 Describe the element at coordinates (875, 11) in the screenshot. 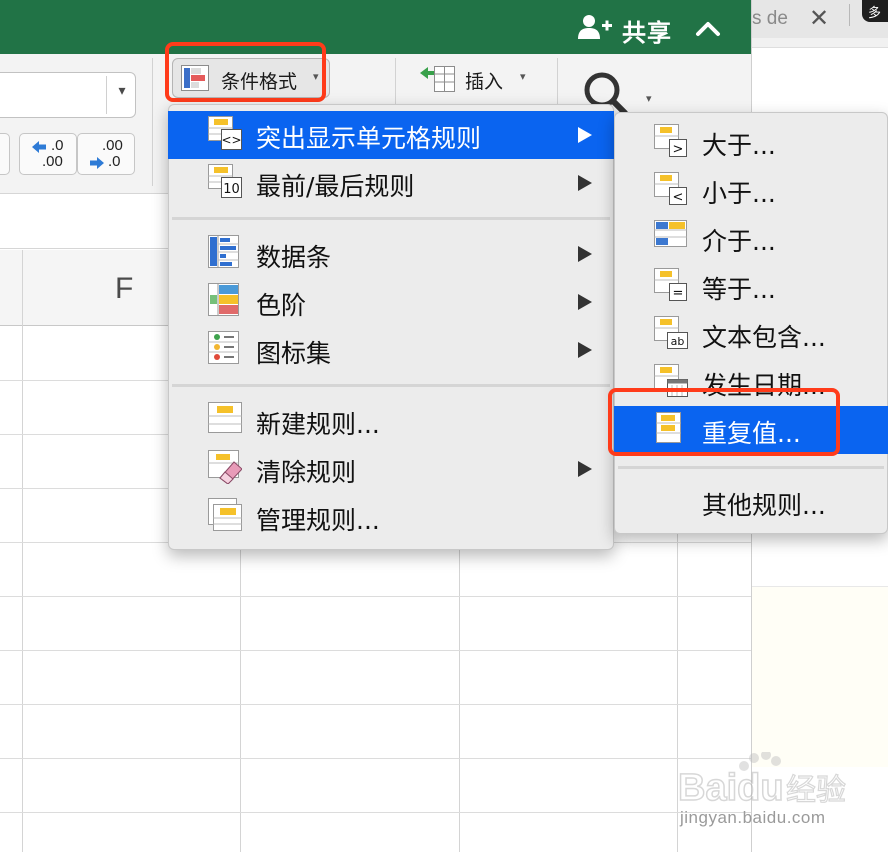

I see `browser-tab-next: 多` at that location.